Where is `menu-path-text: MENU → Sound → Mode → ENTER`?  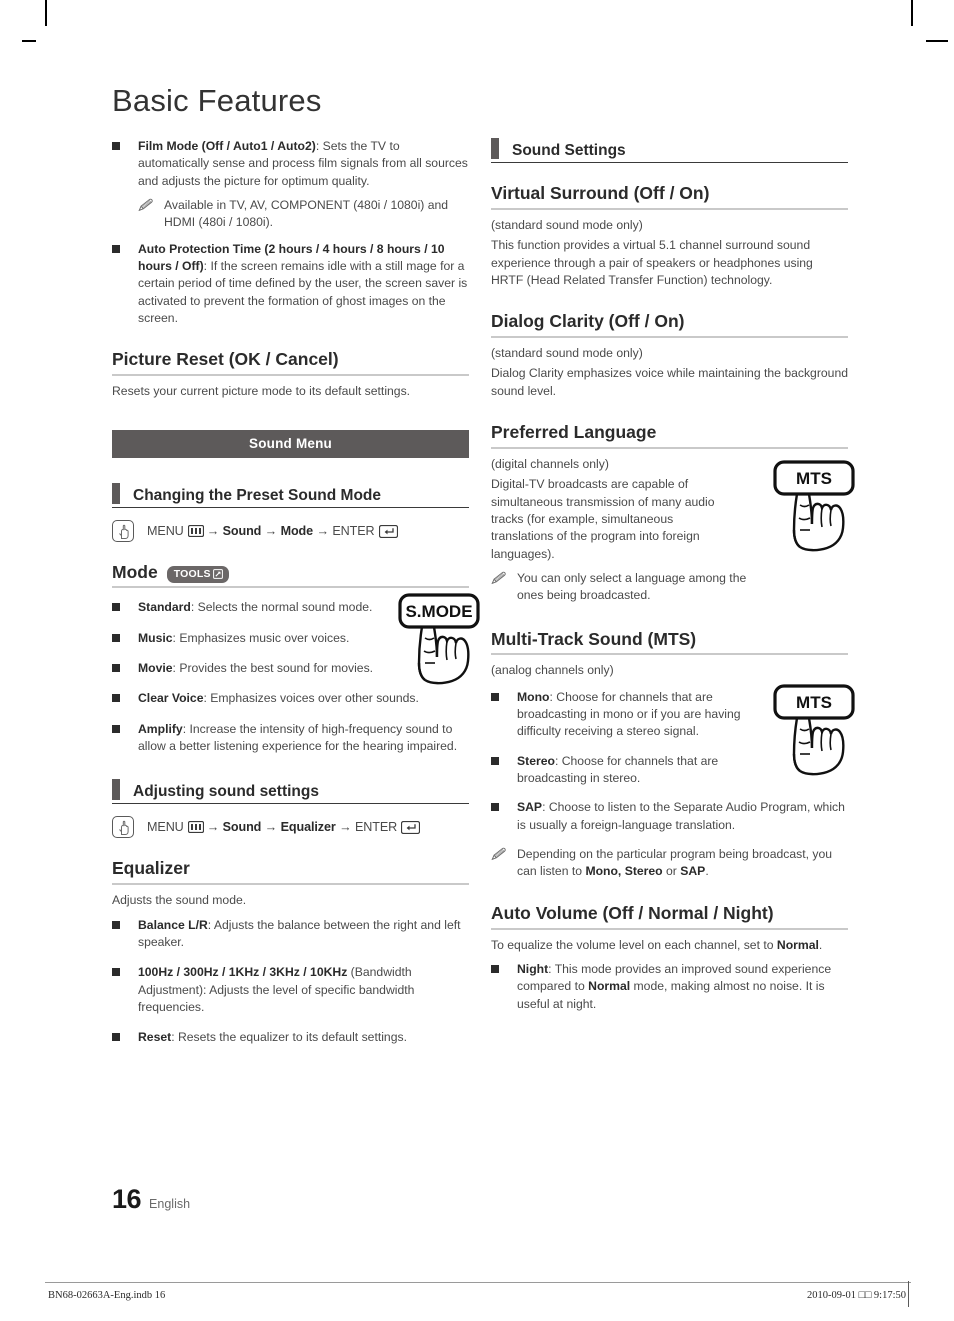 menu-path-text: MENU → Sound → Mode → ENTER is located at coordinates (272, 531).